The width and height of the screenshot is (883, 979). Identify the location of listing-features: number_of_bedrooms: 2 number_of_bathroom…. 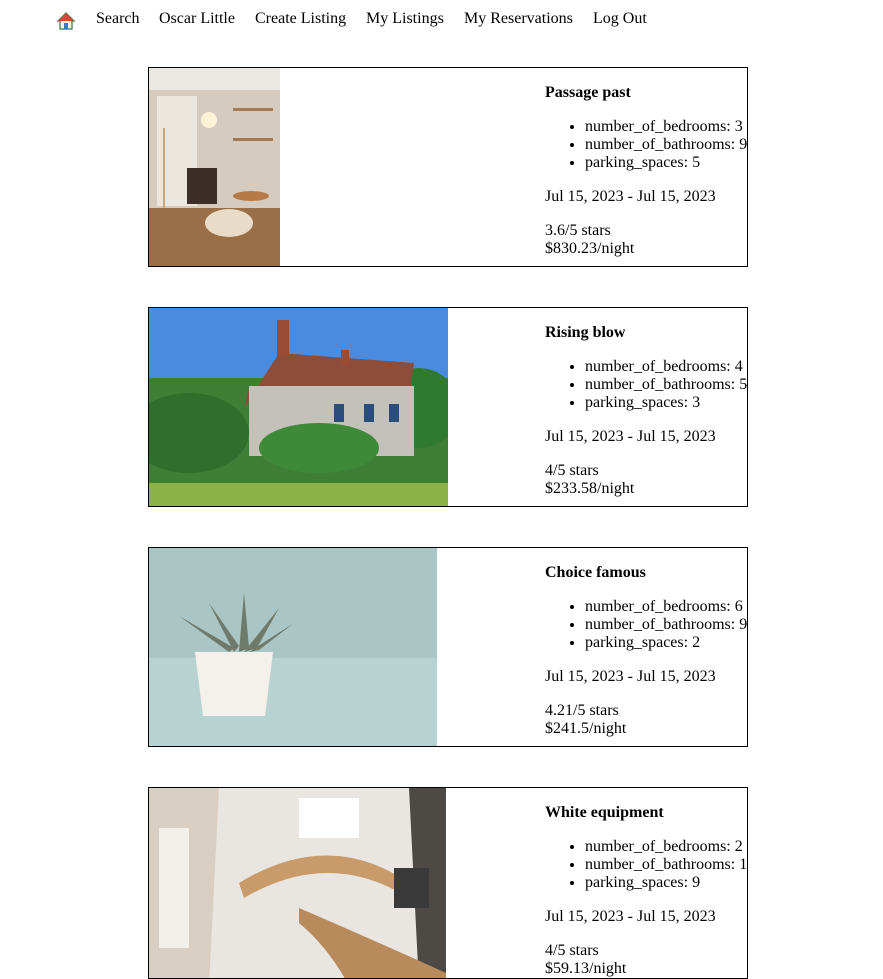
(646, 865).